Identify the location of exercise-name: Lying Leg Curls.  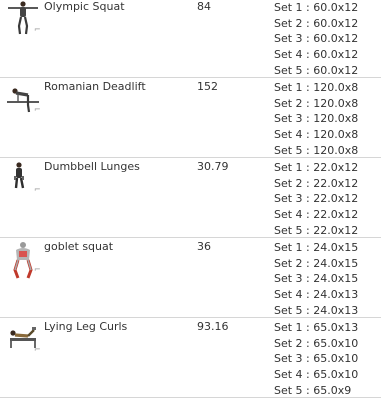
(86, 326).